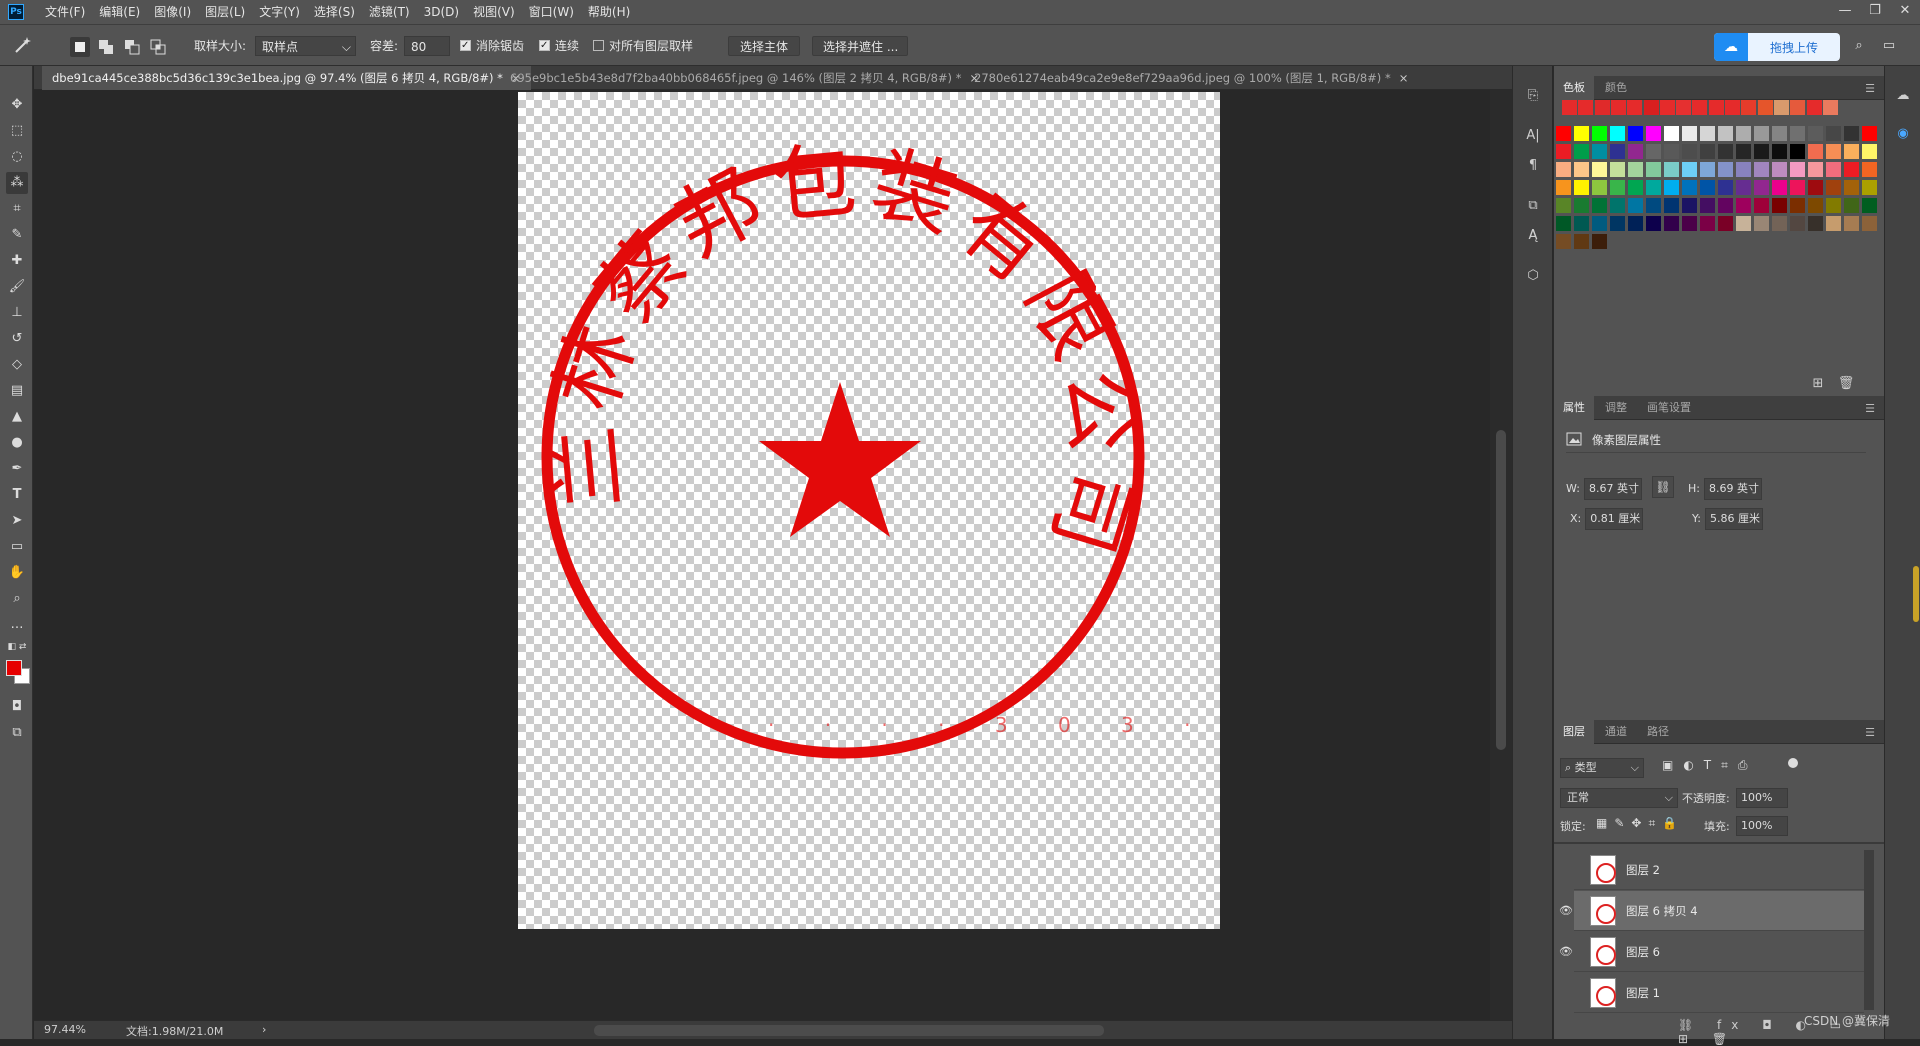 Image resolution: width=1920 pixels, height=1046 pixels. What do you see at coordinates (1533, 206) in the screenshot?
I see `clone-source-icon: ⧉` at bounding box center [1533, 206].